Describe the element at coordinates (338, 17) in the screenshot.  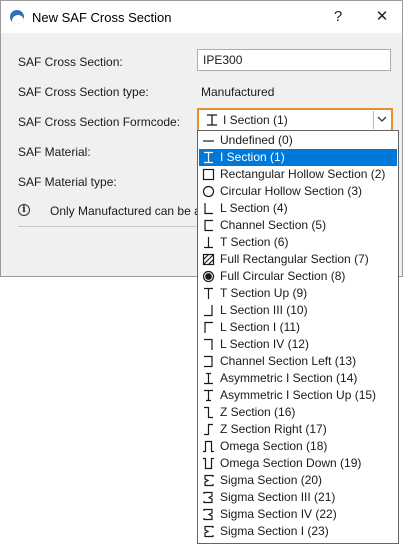
I see `help-button: ?` at that location.